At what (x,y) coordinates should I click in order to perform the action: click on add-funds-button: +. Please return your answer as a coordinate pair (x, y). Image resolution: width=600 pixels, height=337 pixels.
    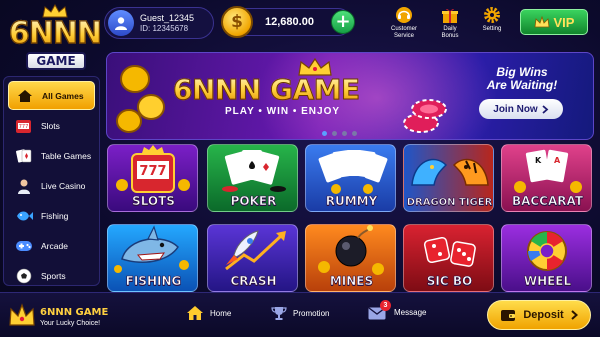
    Looking at the image, I should click on (343, 22).